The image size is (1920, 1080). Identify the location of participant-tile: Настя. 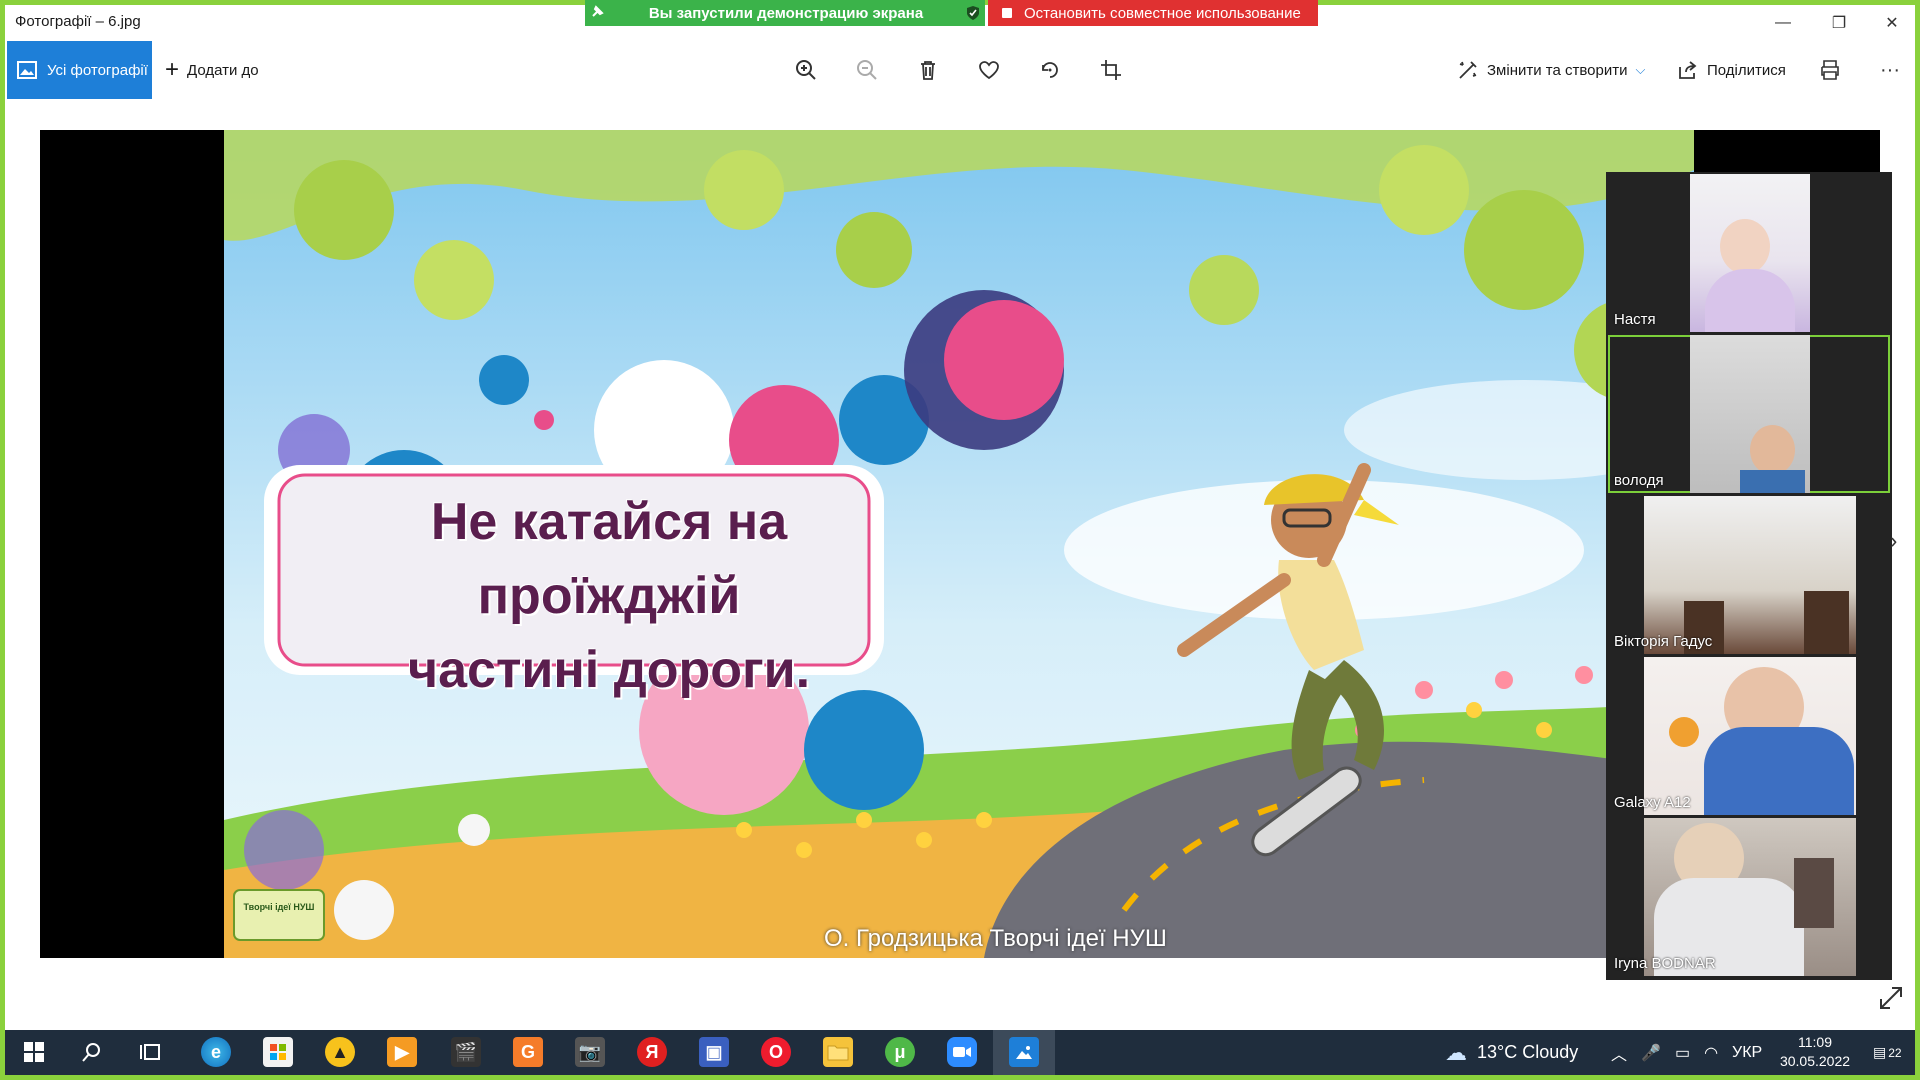
(1749, 253).